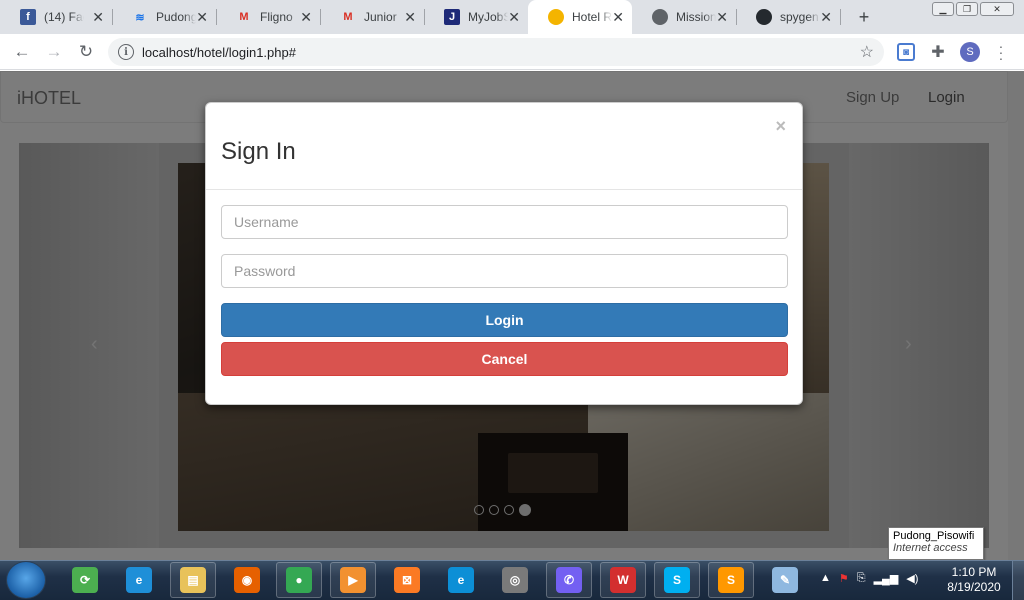 The image size is (1024, 600). What do you see at coordinates (1001, 52) in the screenshot?
I see `browser-menu-icon: · · ·` at bounding box center [1001, 52].